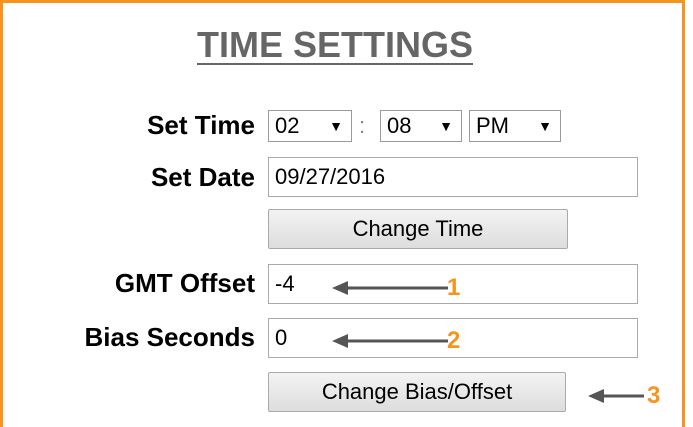 The height and width of the screenshot is (427, 693). I want to click on set-time-label: Set Time, so click(201, 125).